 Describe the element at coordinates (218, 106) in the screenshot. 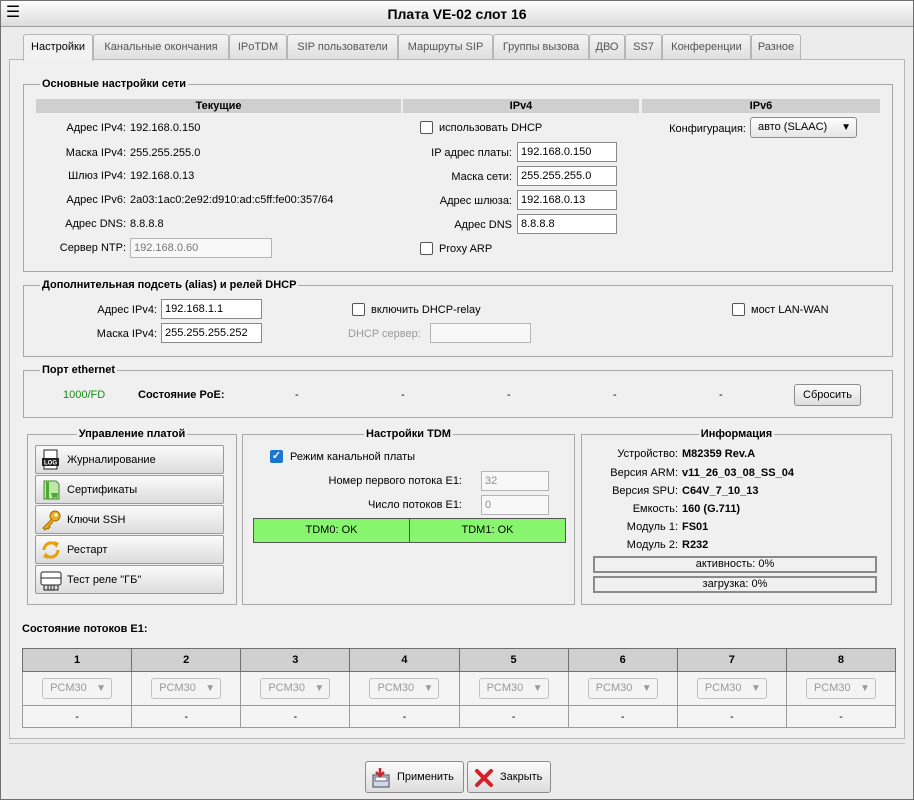

I see `current-header: Текущие` at that location.